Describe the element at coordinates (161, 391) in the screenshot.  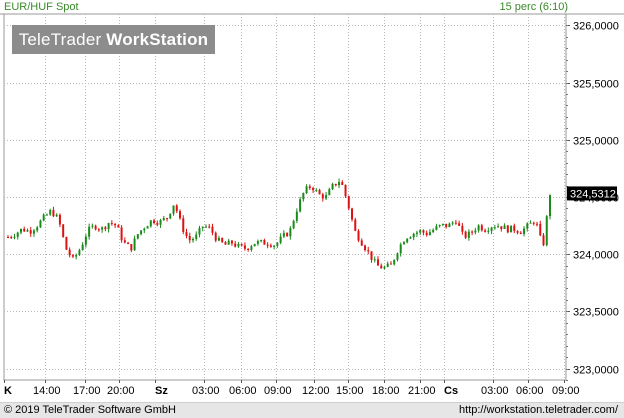
I see `x-tick-label: Sz` at that location.